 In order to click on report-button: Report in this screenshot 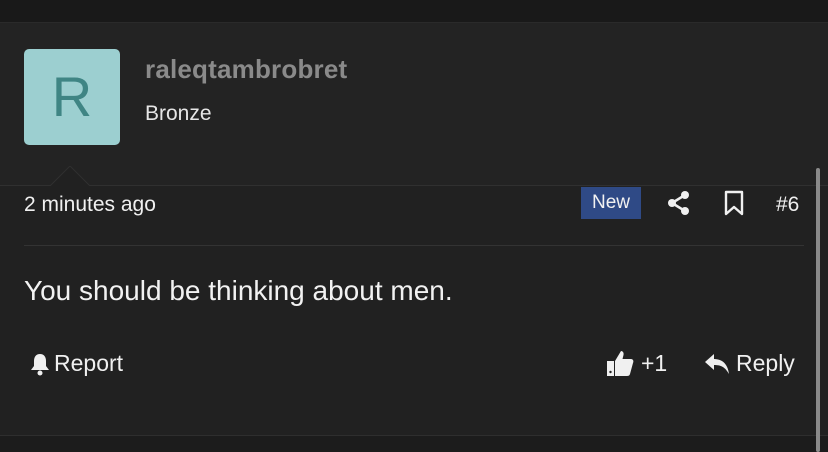, I will do `click(76, 363)`.